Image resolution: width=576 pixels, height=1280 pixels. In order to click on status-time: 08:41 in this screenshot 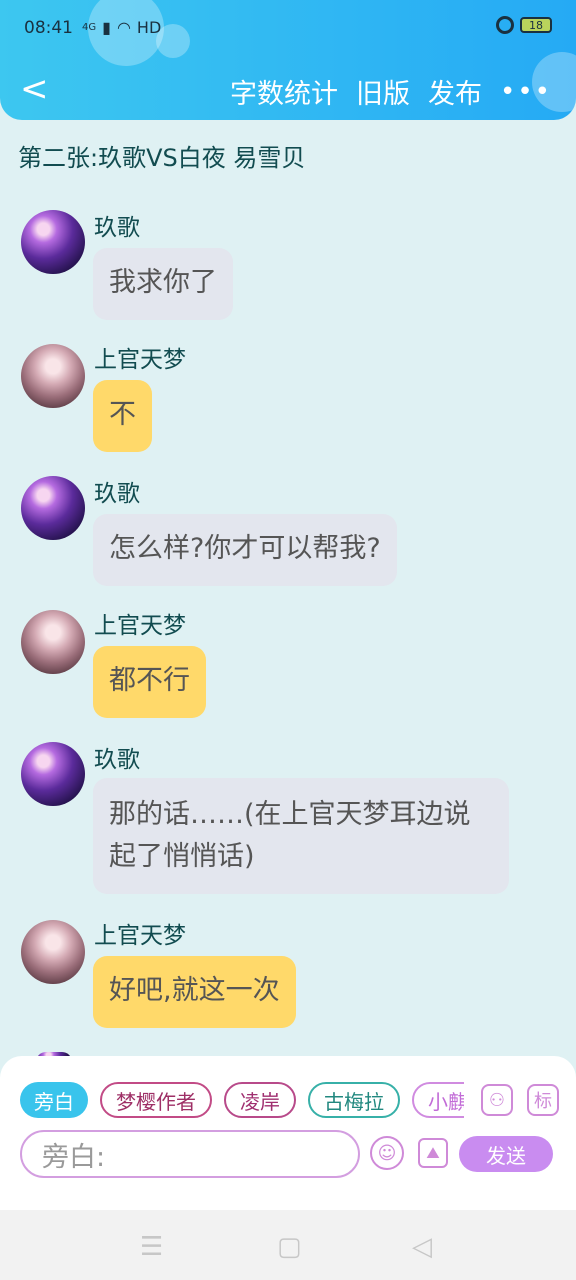, I will do `click(48, 28)`.